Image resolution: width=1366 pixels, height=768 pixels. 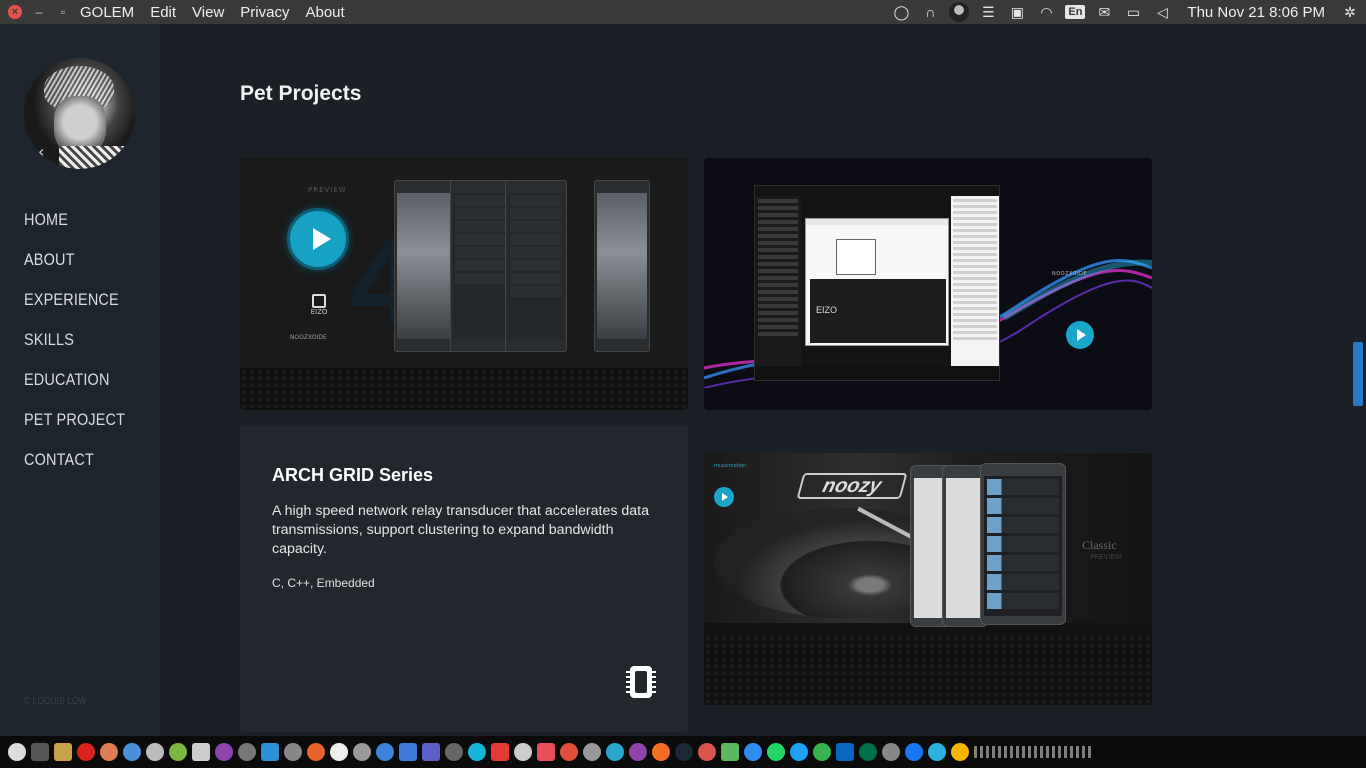 I want to click on window-controls: × – ▫, so click(x=39, y=12).